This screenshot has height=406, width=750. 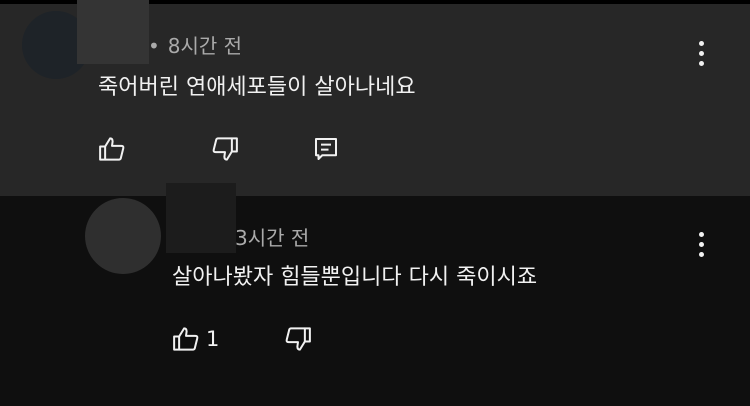 I want to click on comment-meta: • 8시간 전, so click(x=195, y=44).